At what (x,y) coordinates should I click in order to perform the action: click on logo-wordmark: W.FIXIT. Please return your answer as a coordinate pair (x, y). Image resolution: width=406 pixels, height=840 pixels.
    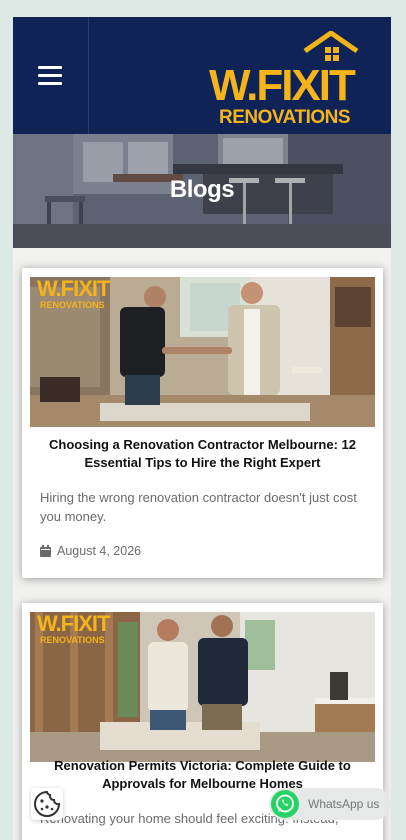
    Looking at the image, I should click on (282, 85).